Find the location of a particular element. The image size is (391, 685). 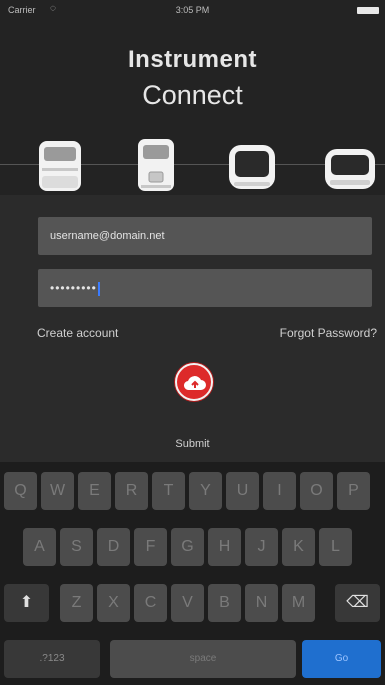

shift-key: ⬆ is located at coordinates (26, 603).